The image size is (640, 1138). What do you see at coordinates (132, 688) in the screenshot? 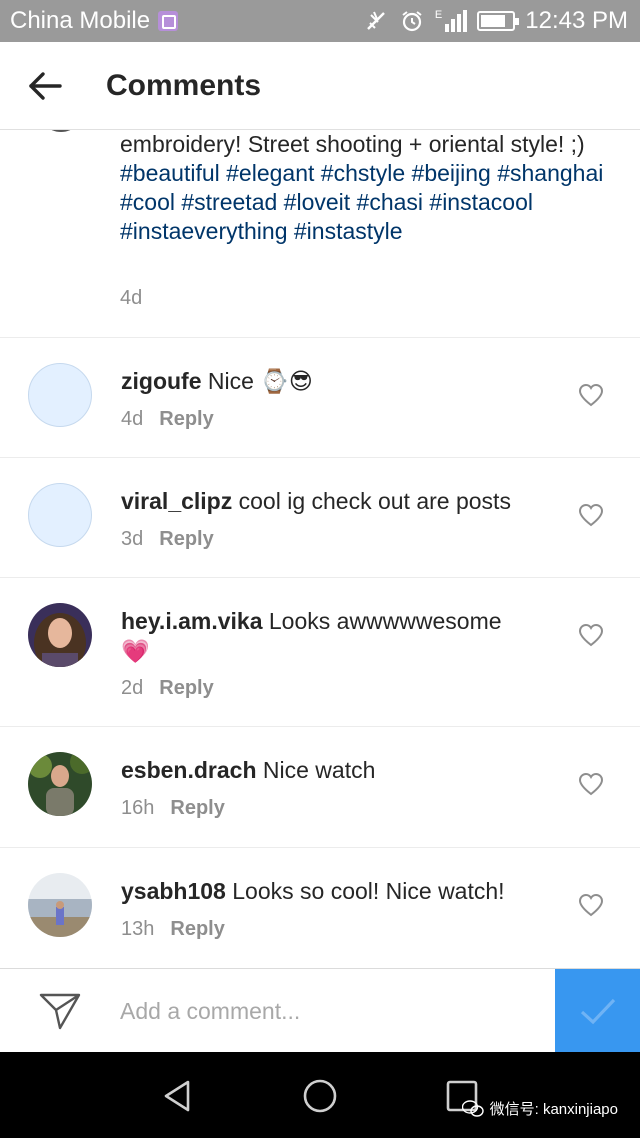
I see `comment-time: 2d` at bounding box center [132, 688].